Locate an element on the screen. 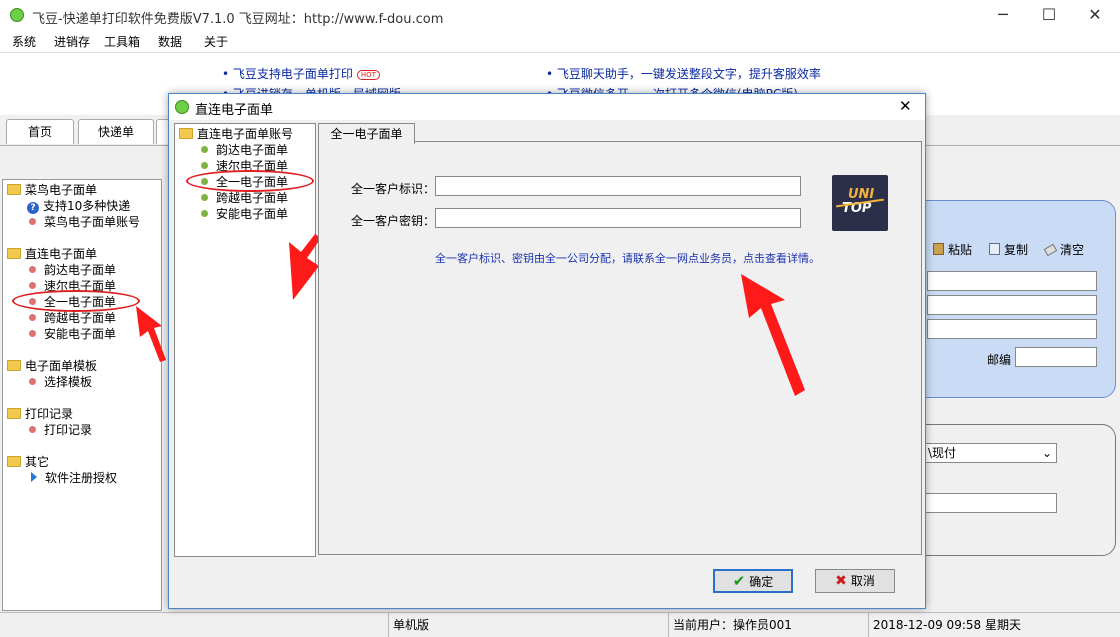 This screenshot has height=637, width=1120. dialog-tree-root-label: 直连电子面单账号 is located at coordinates (245, 134).